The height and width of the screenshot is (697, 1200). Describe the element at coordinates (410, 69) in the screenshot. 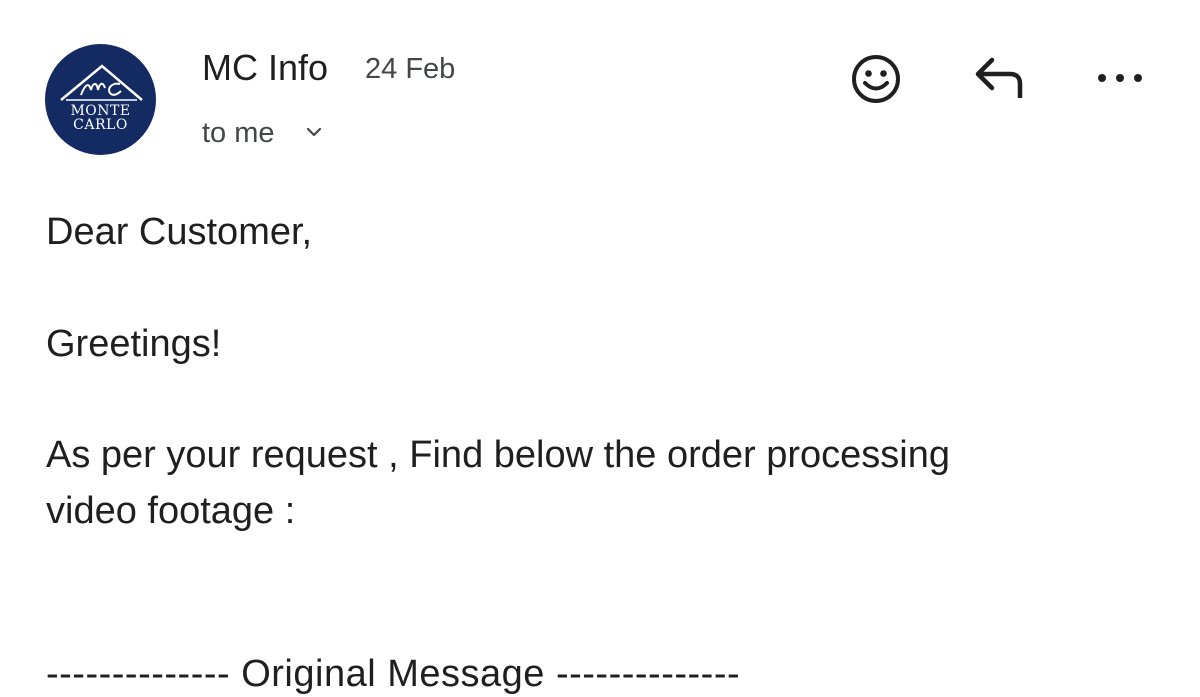

I see `email-date: 24 Feb` at that location.